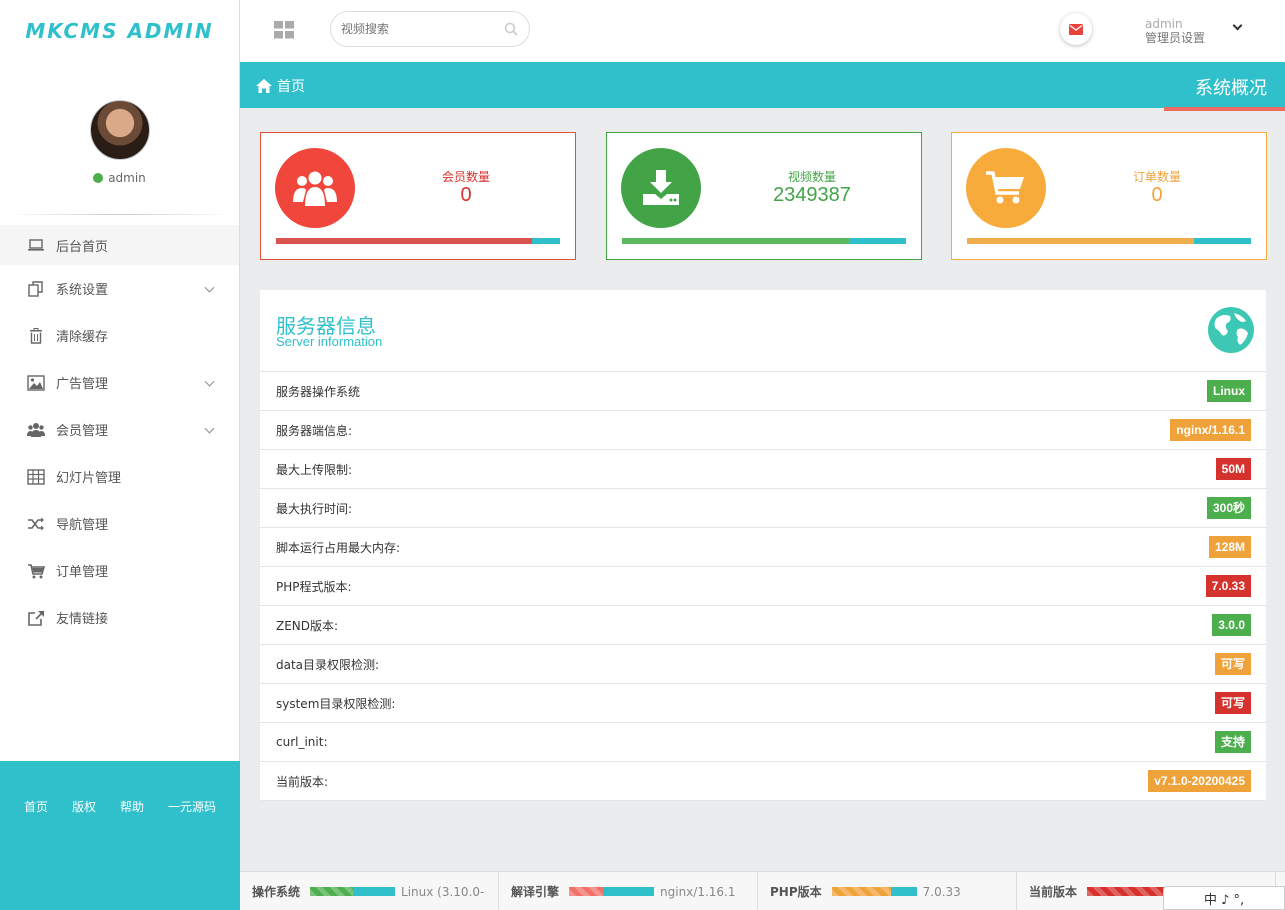  Describe the element at coordinates (661, 188) in the screenshot. I see `download-icon` at that location.